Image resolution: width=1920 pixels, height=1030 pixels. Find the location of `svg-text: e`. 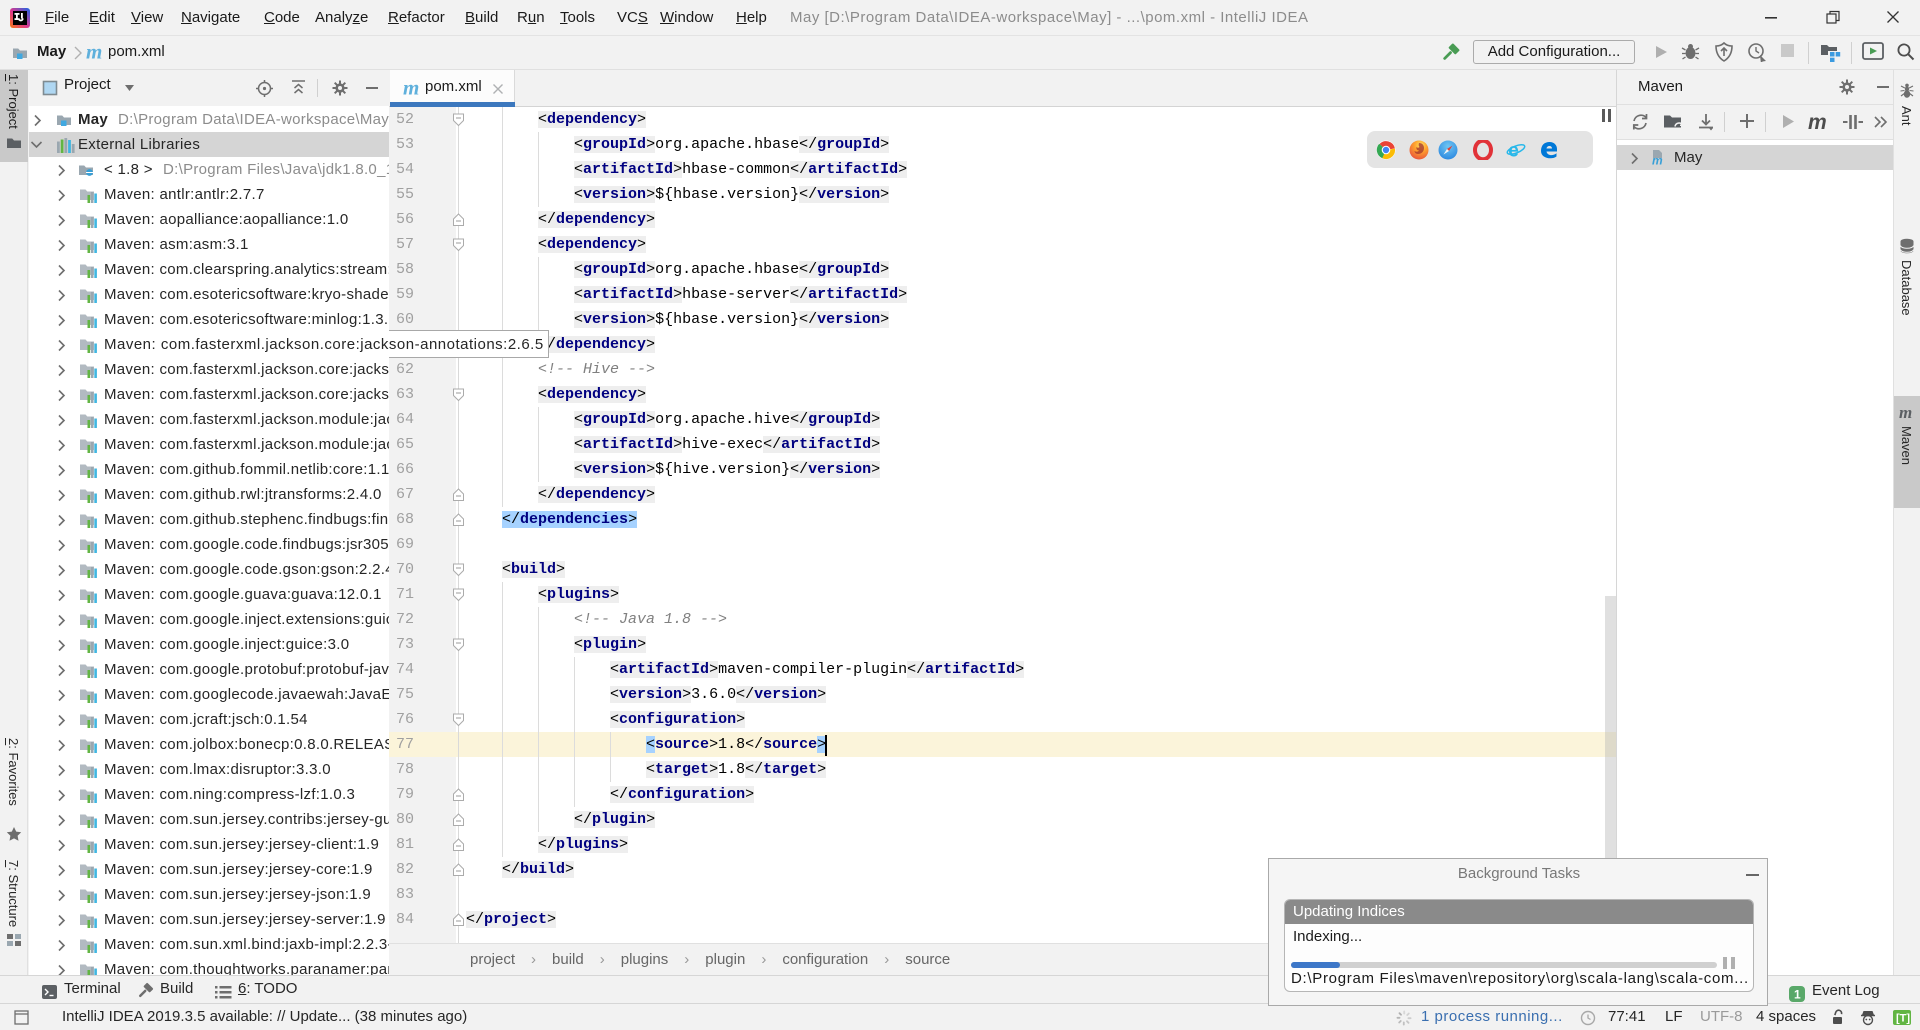

svg-text: e is located at coordinates (1513, 151).